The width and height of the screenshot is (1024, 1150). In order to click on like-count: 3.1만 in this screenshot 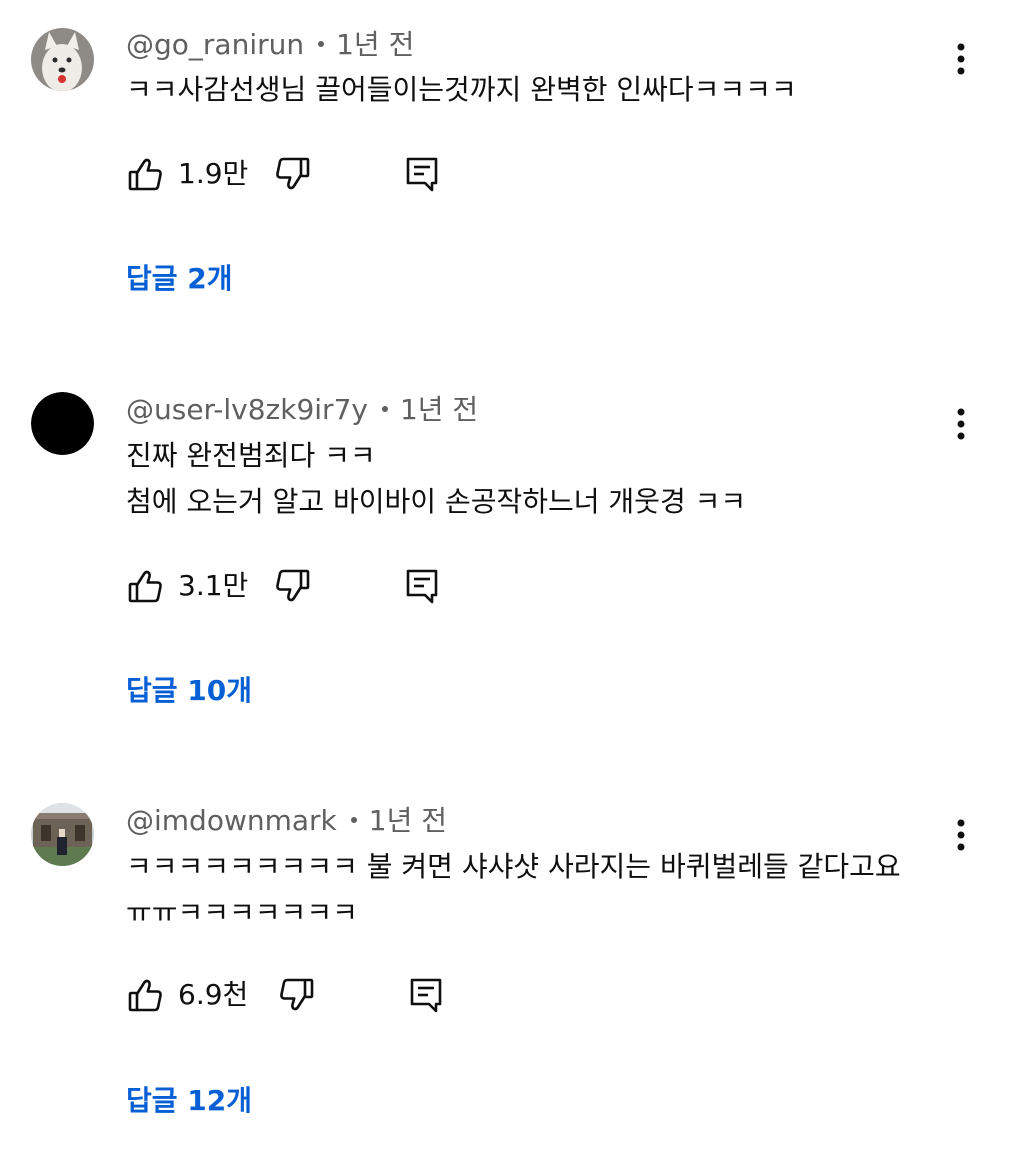, I will do `click(213, 585)`.